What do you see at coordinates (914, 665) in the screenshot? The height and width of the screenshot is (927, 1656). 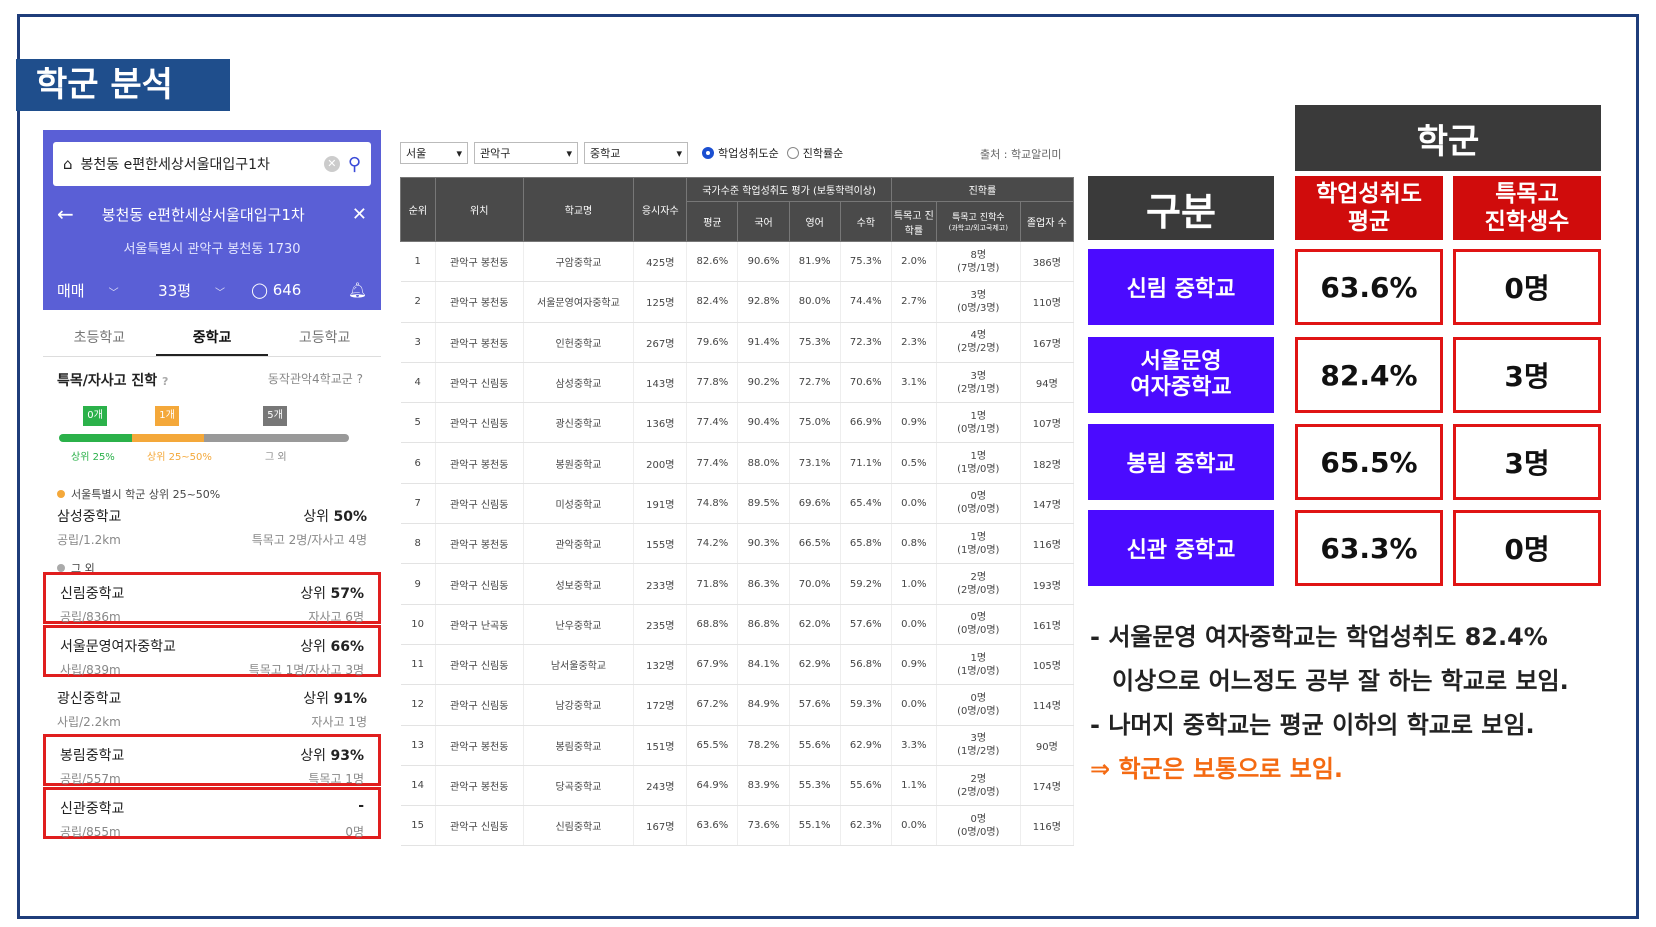 I see `table-cell: 0.9%` at bounding box center [914, 665].